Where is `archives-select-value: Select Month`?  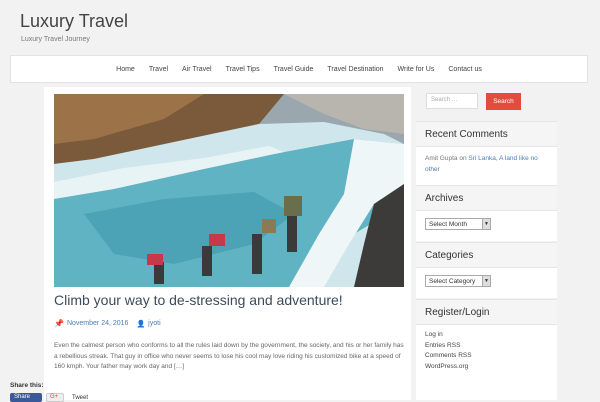 archives-select-value: Select Month is located at coordinates (448, 224).